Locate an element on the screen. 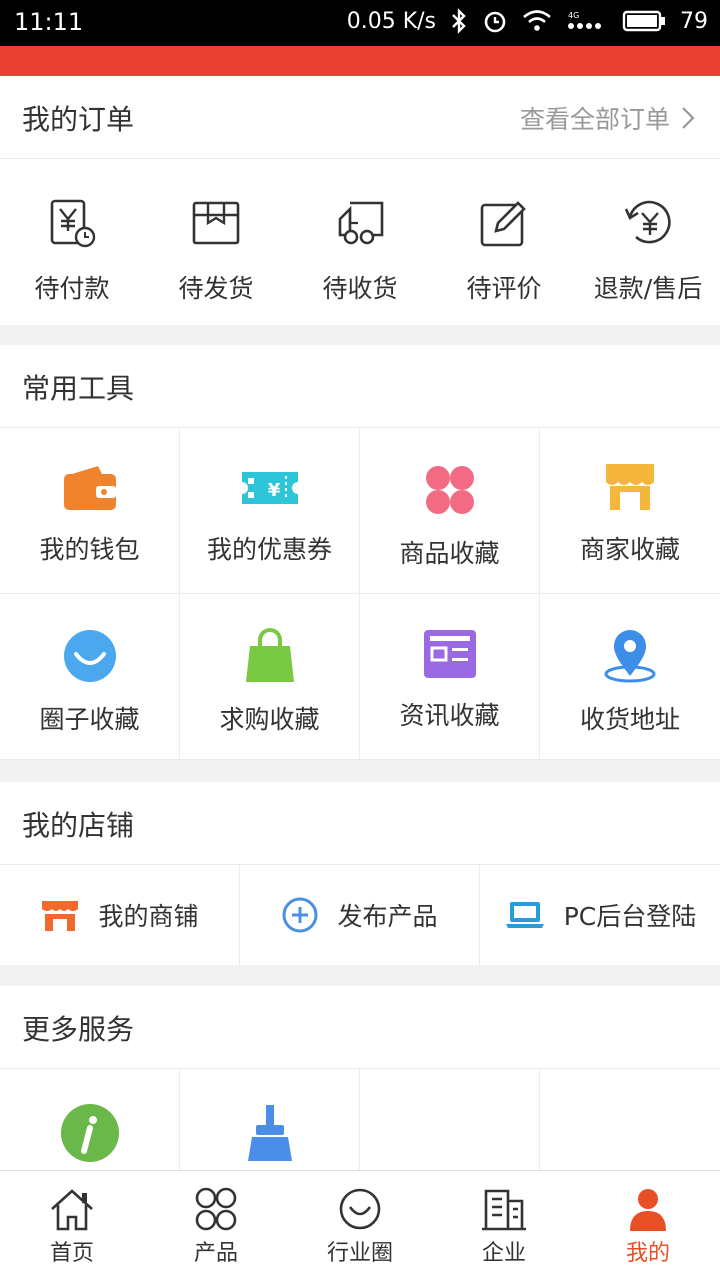 The height and width of the screenshot is (1281, 720). orders-title: 我的订单 is located at coordinates (78, 119).